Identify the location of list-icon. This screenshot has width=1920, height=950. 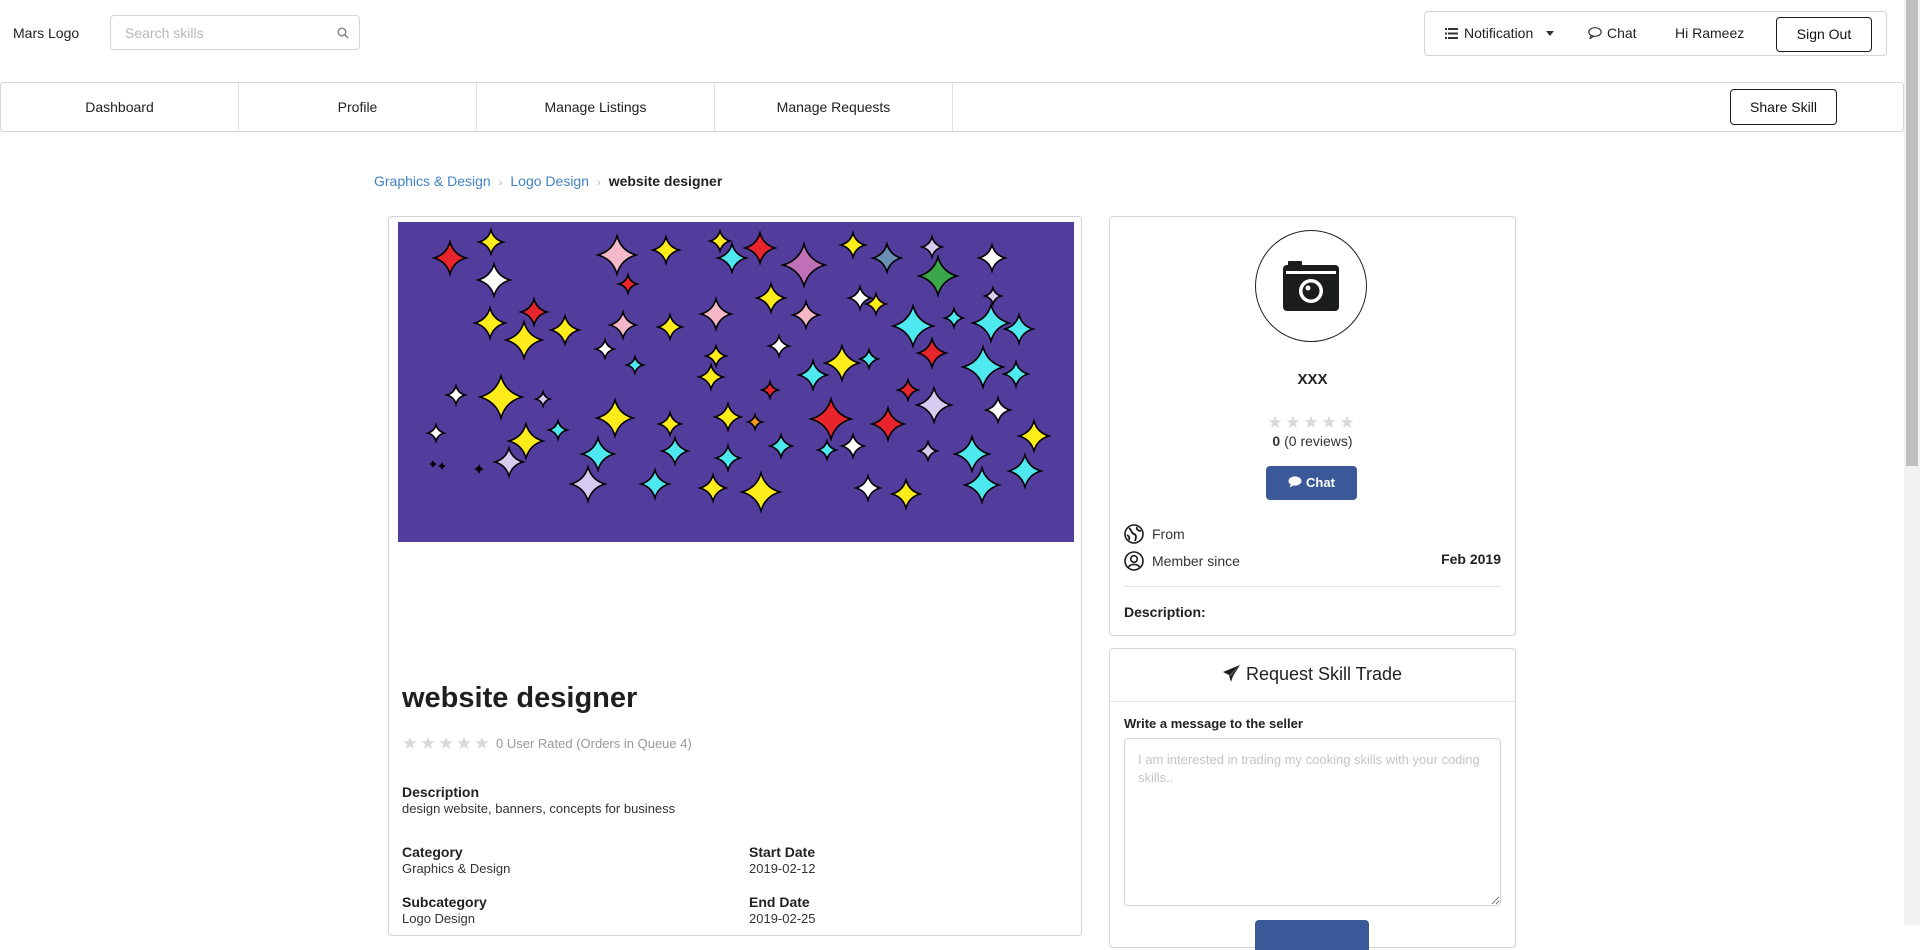
(1451, 33).